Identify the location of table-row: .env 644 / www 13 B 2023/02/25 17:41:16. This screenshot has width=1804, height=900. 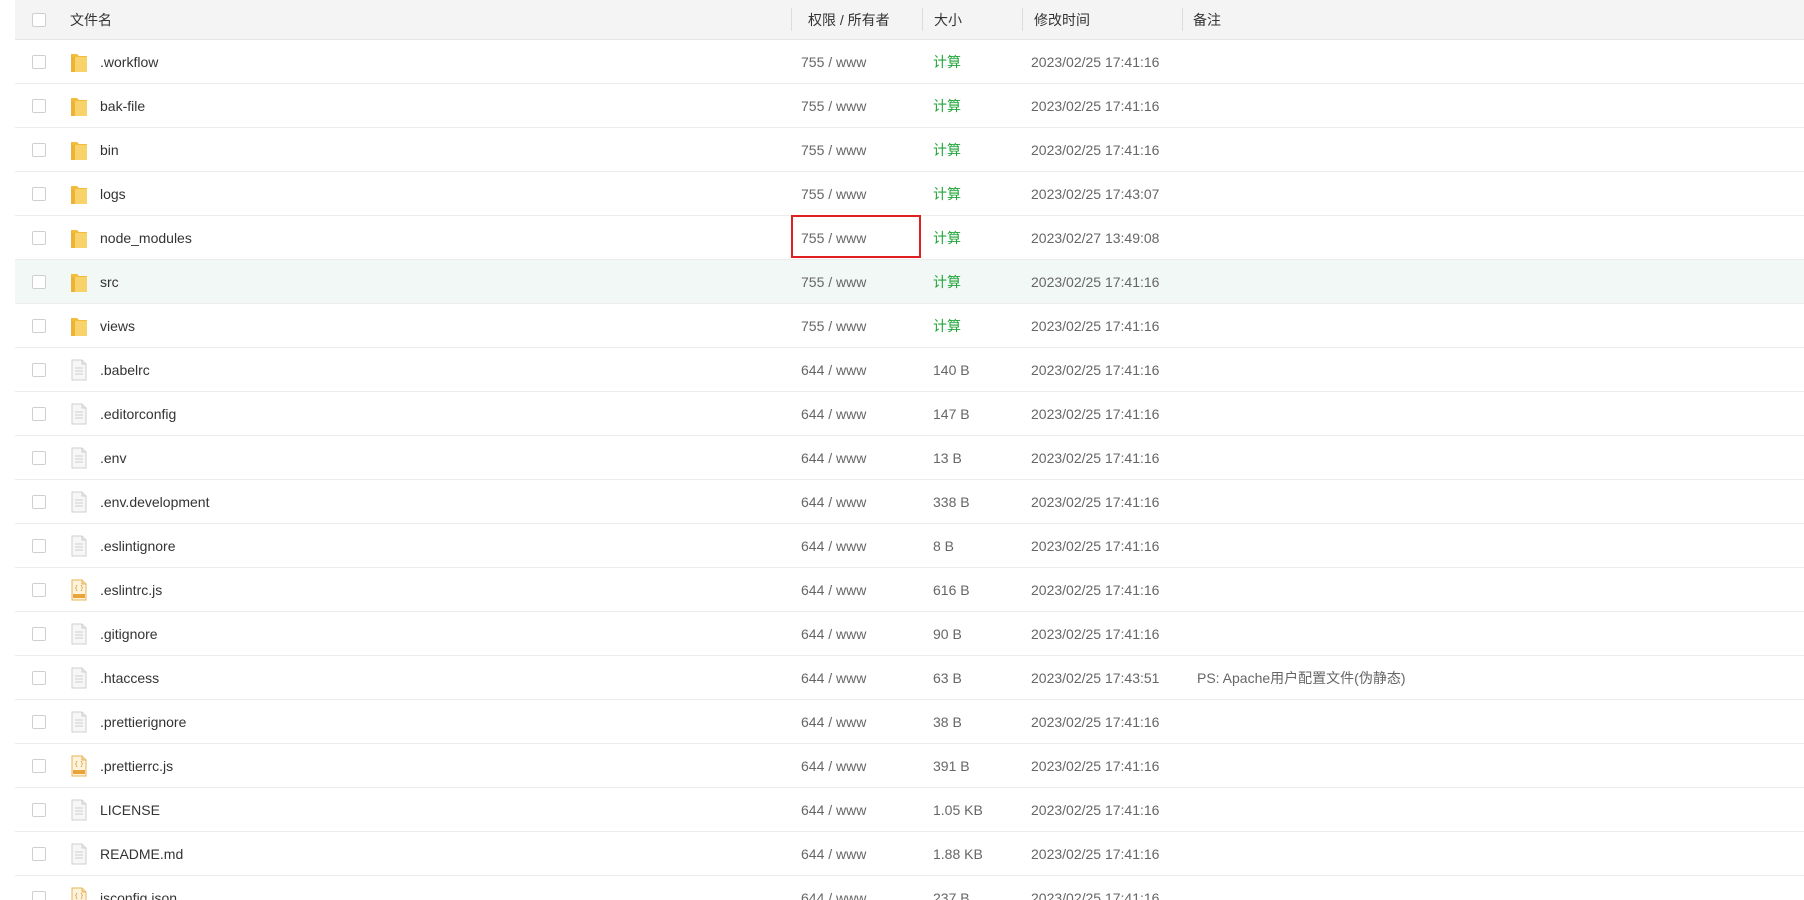
(909, 458).